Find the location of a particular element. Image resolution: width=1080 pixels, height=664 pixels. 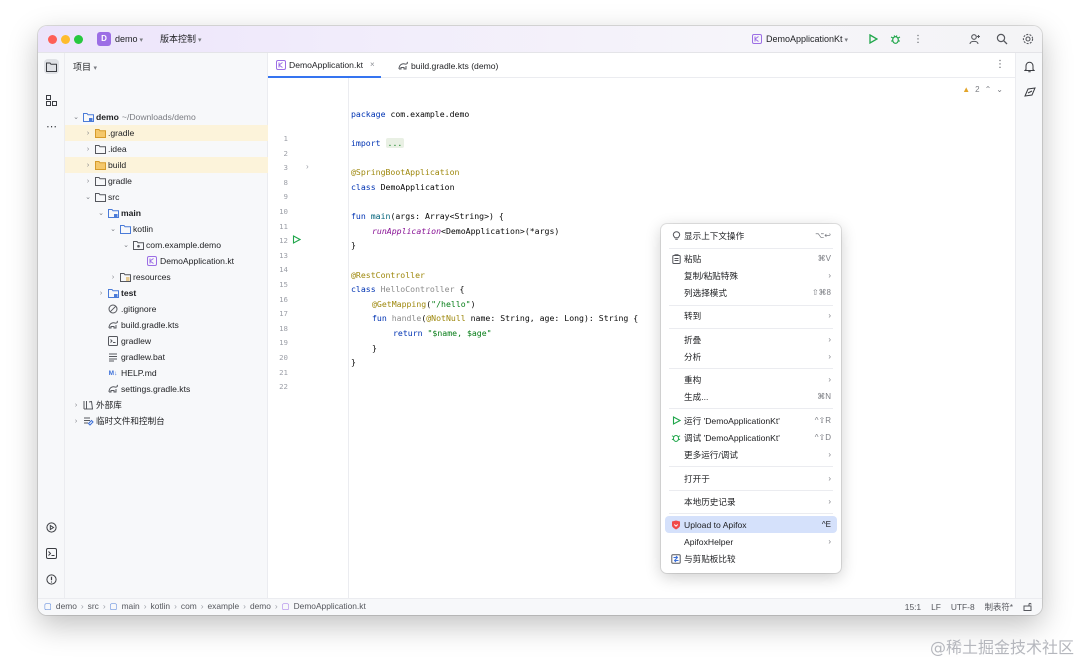

add-user-icon is located at coordinates (975, 39).